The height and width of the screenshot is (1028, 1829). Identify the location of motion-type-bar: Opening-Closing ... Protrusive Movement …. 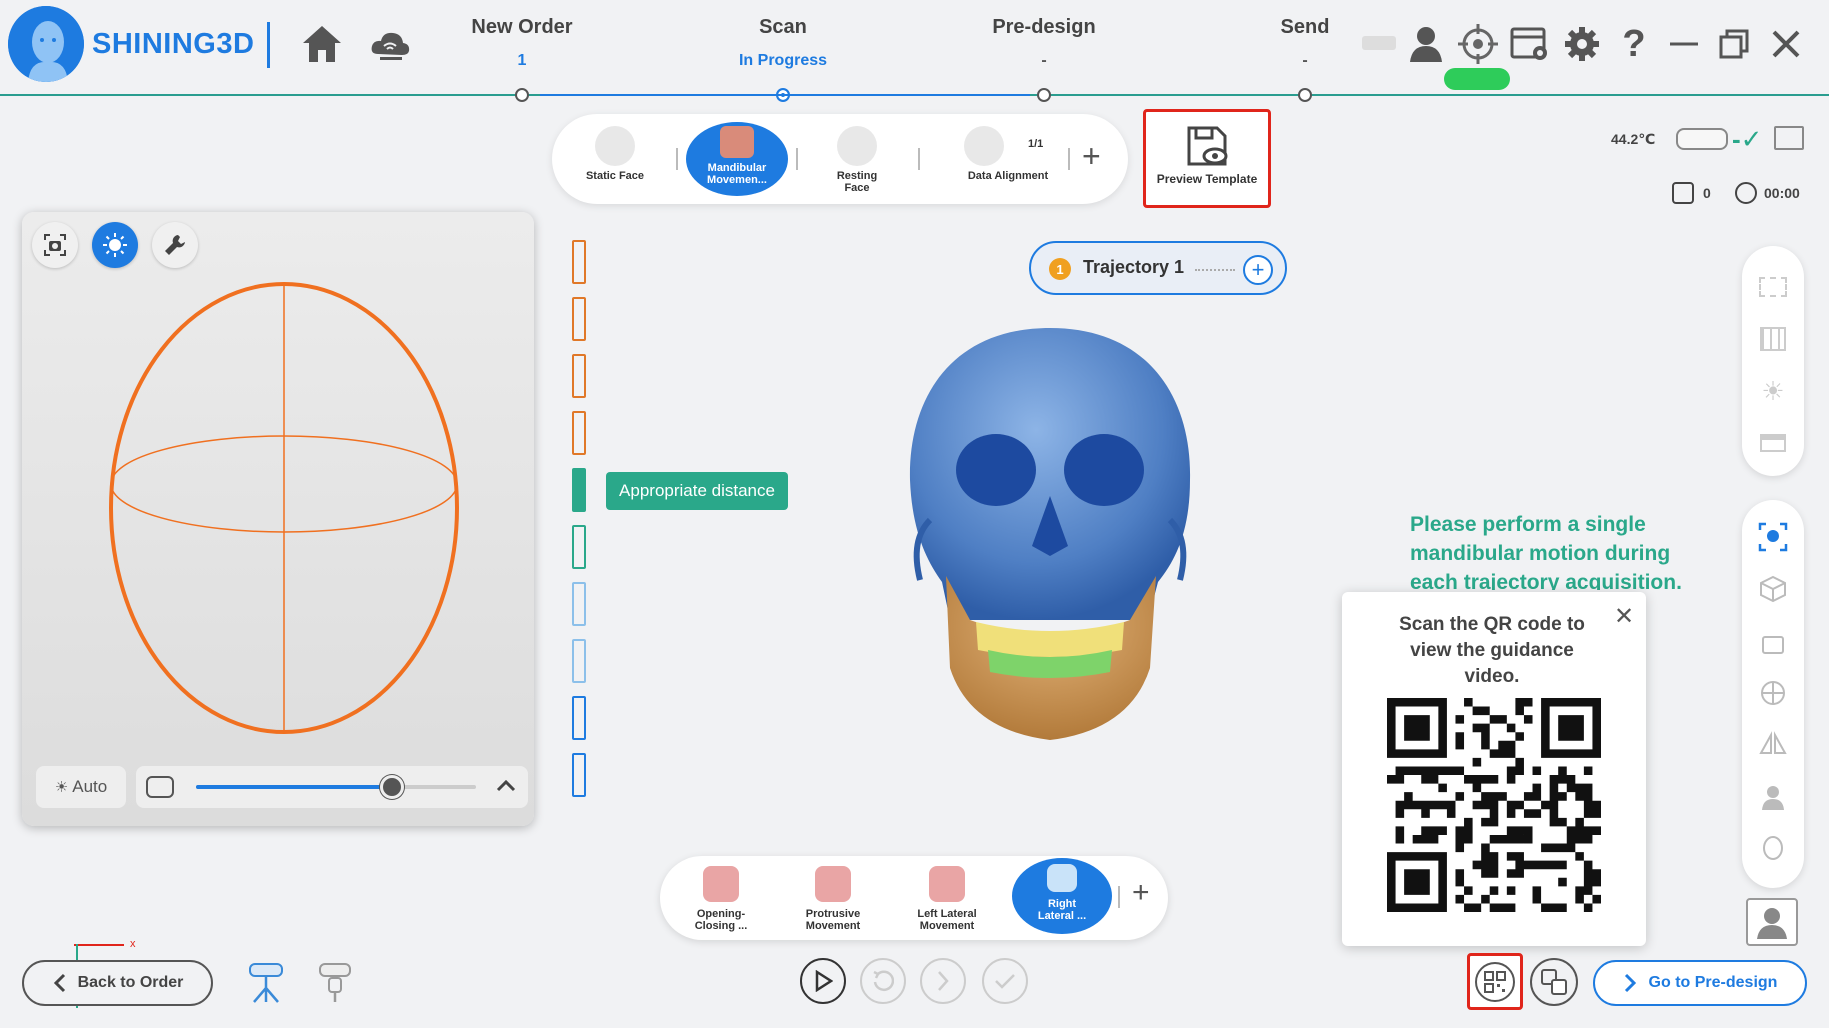
(914, 898).